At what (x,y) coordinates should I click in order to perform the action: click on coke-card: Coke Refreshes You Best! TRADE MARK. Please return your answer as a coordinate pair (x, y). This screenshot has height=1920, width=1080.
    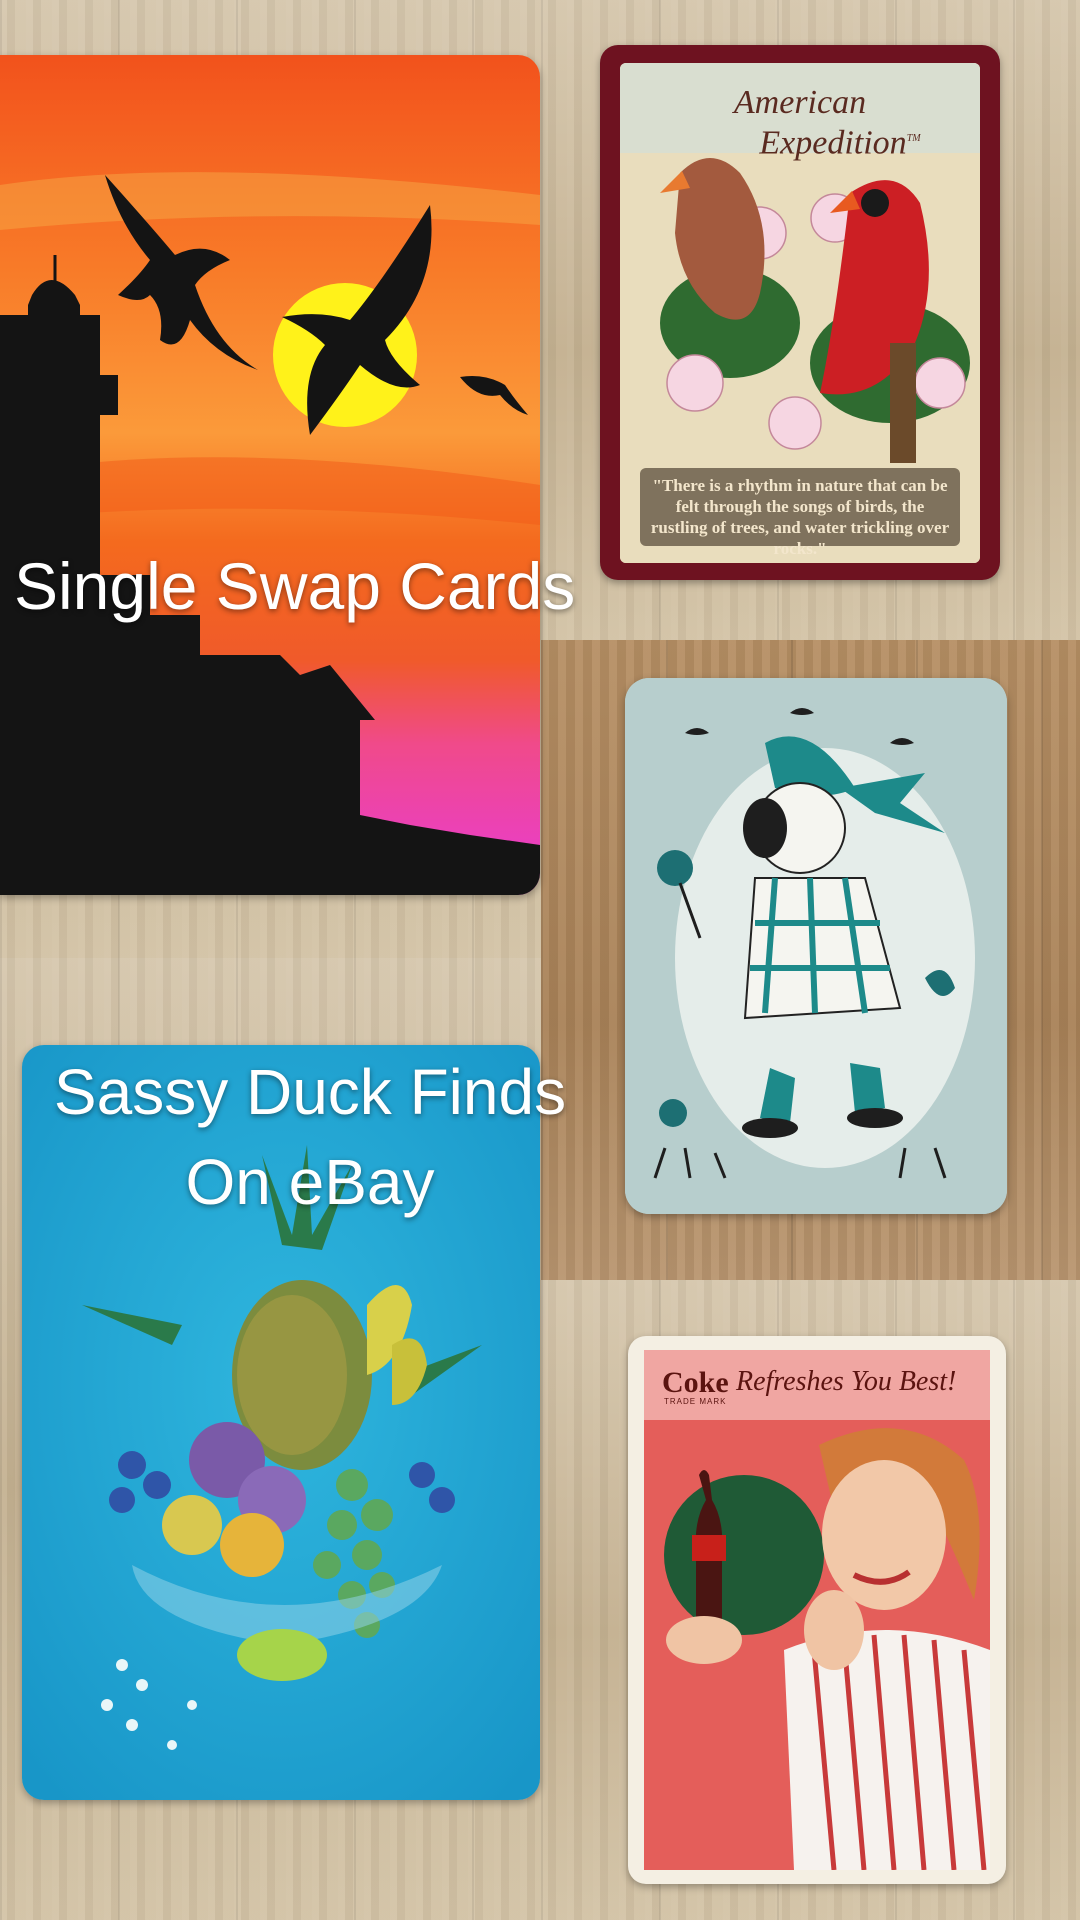
    Looking at the image, I should click on (817, 1610).